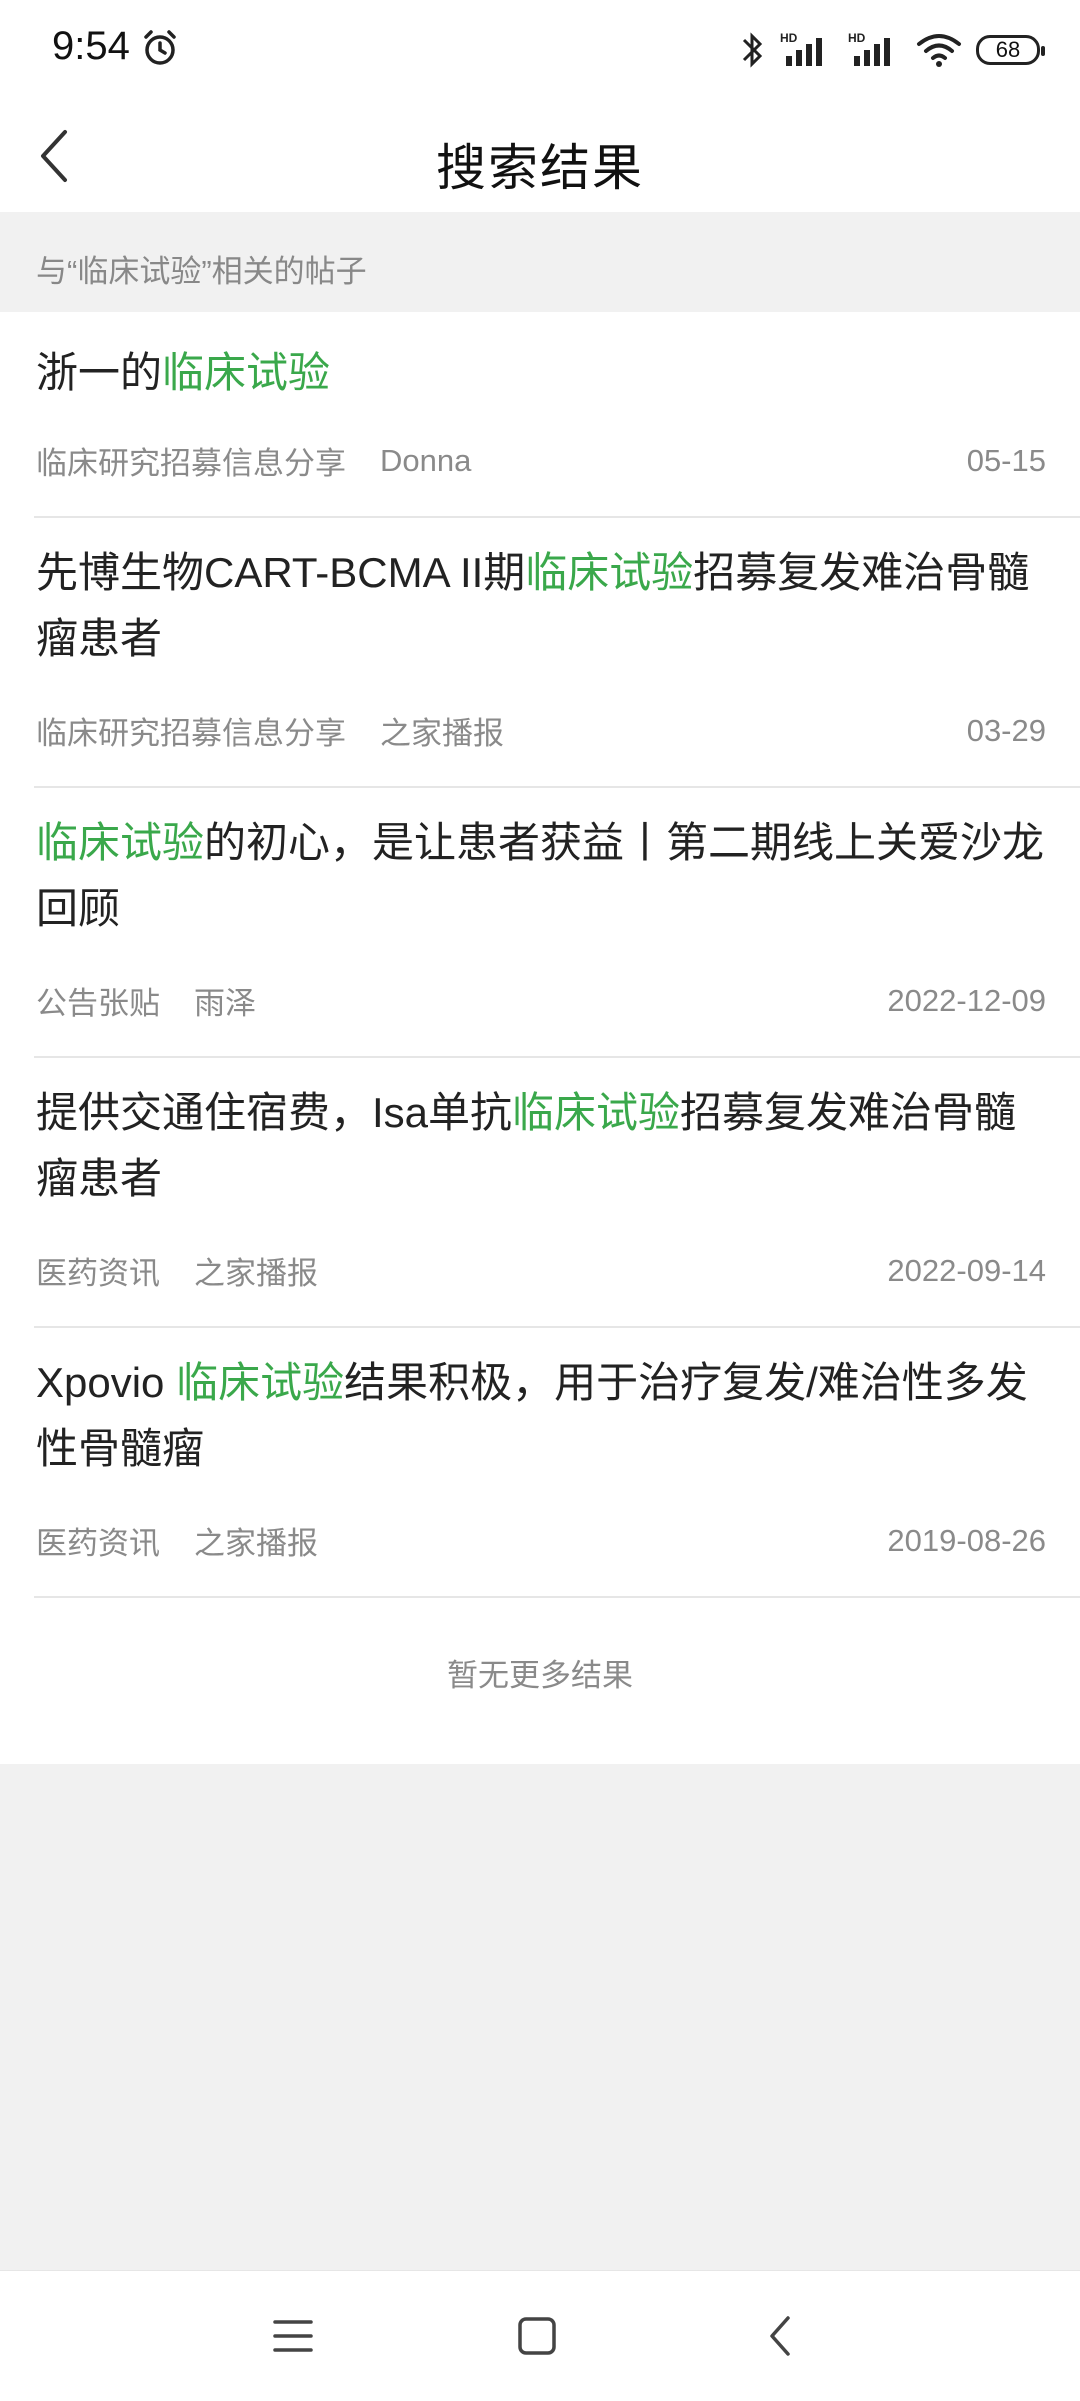  I want to click on post-author: 雨泽, so click(225, 1003).